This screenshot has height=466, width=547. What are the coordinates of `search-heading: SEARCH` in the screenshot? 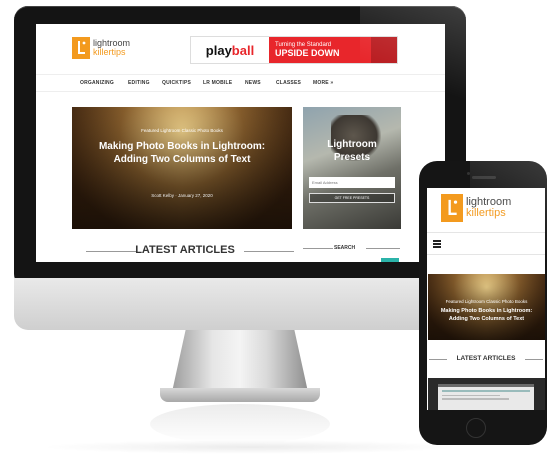 It's located at (345, 248).